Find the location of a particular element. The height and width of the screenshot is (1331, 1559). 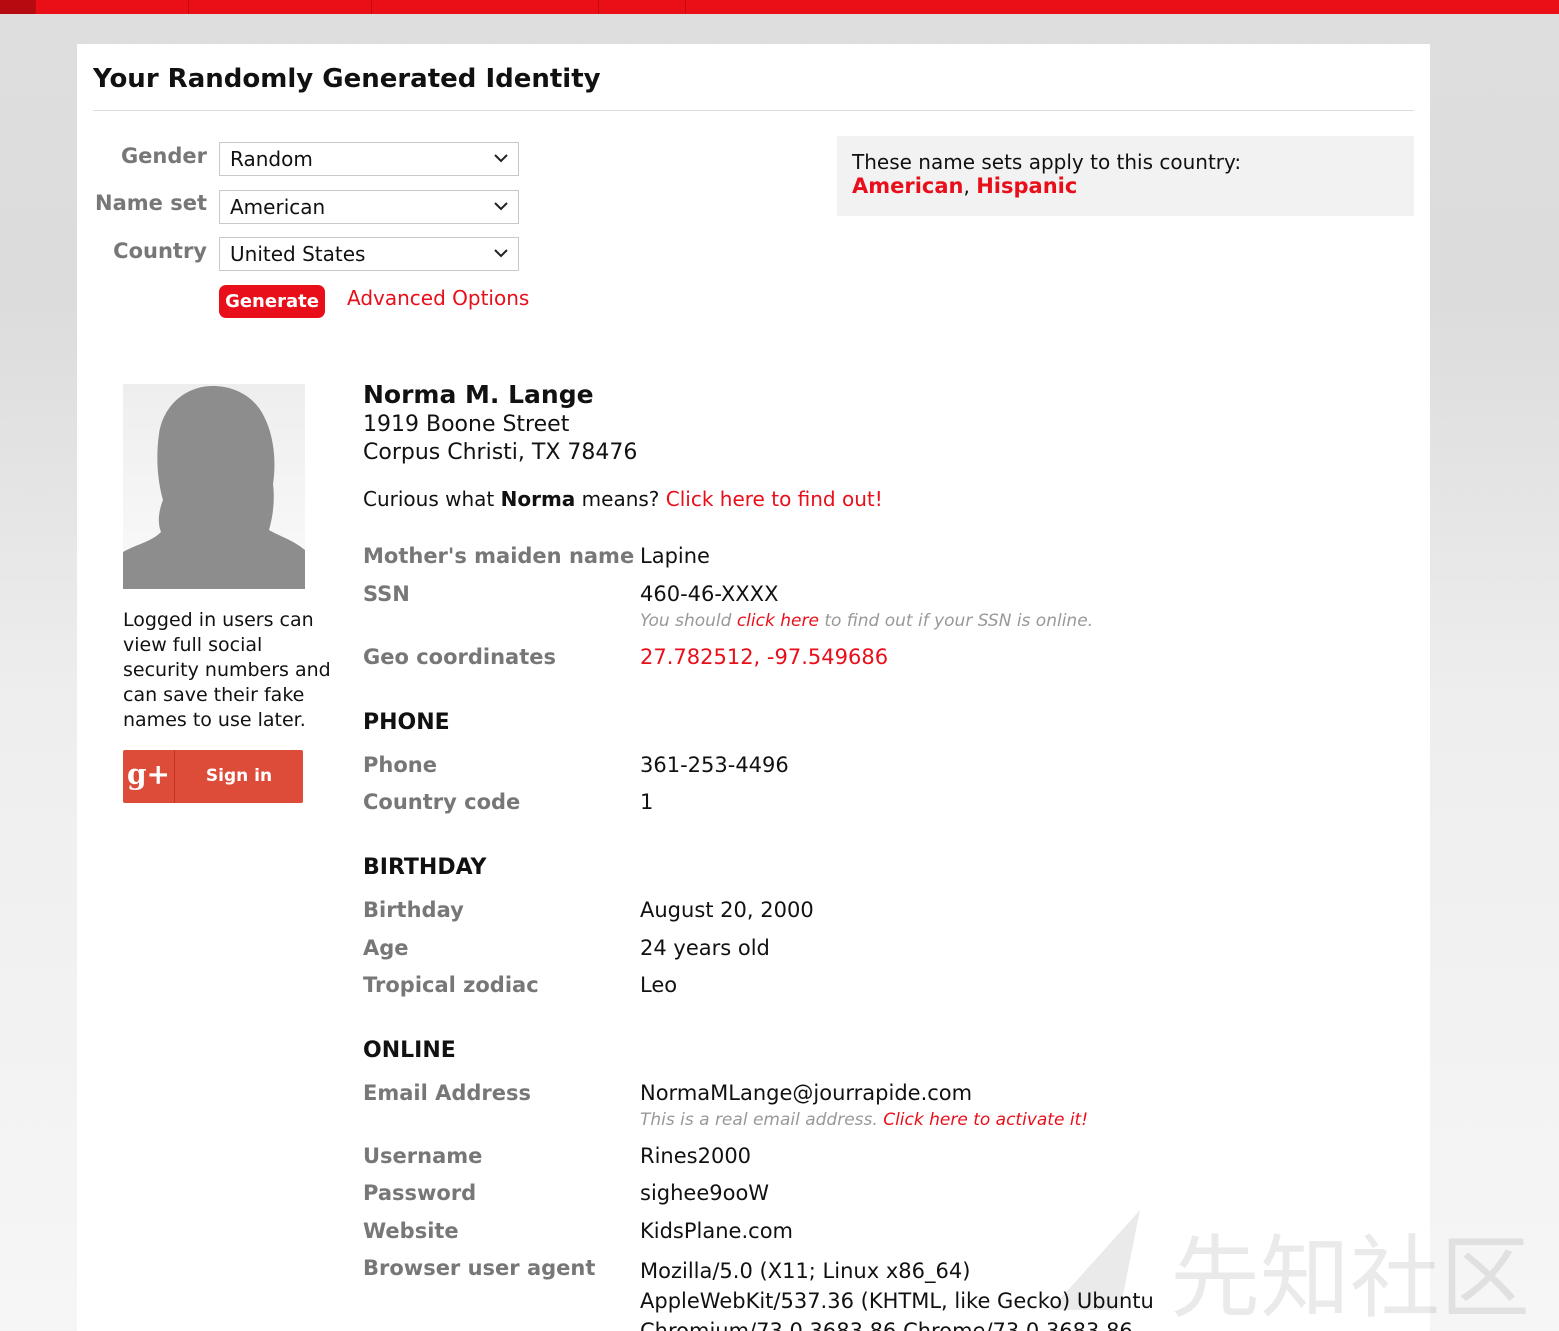

country-label: Country is located at coordinates (160, 251).